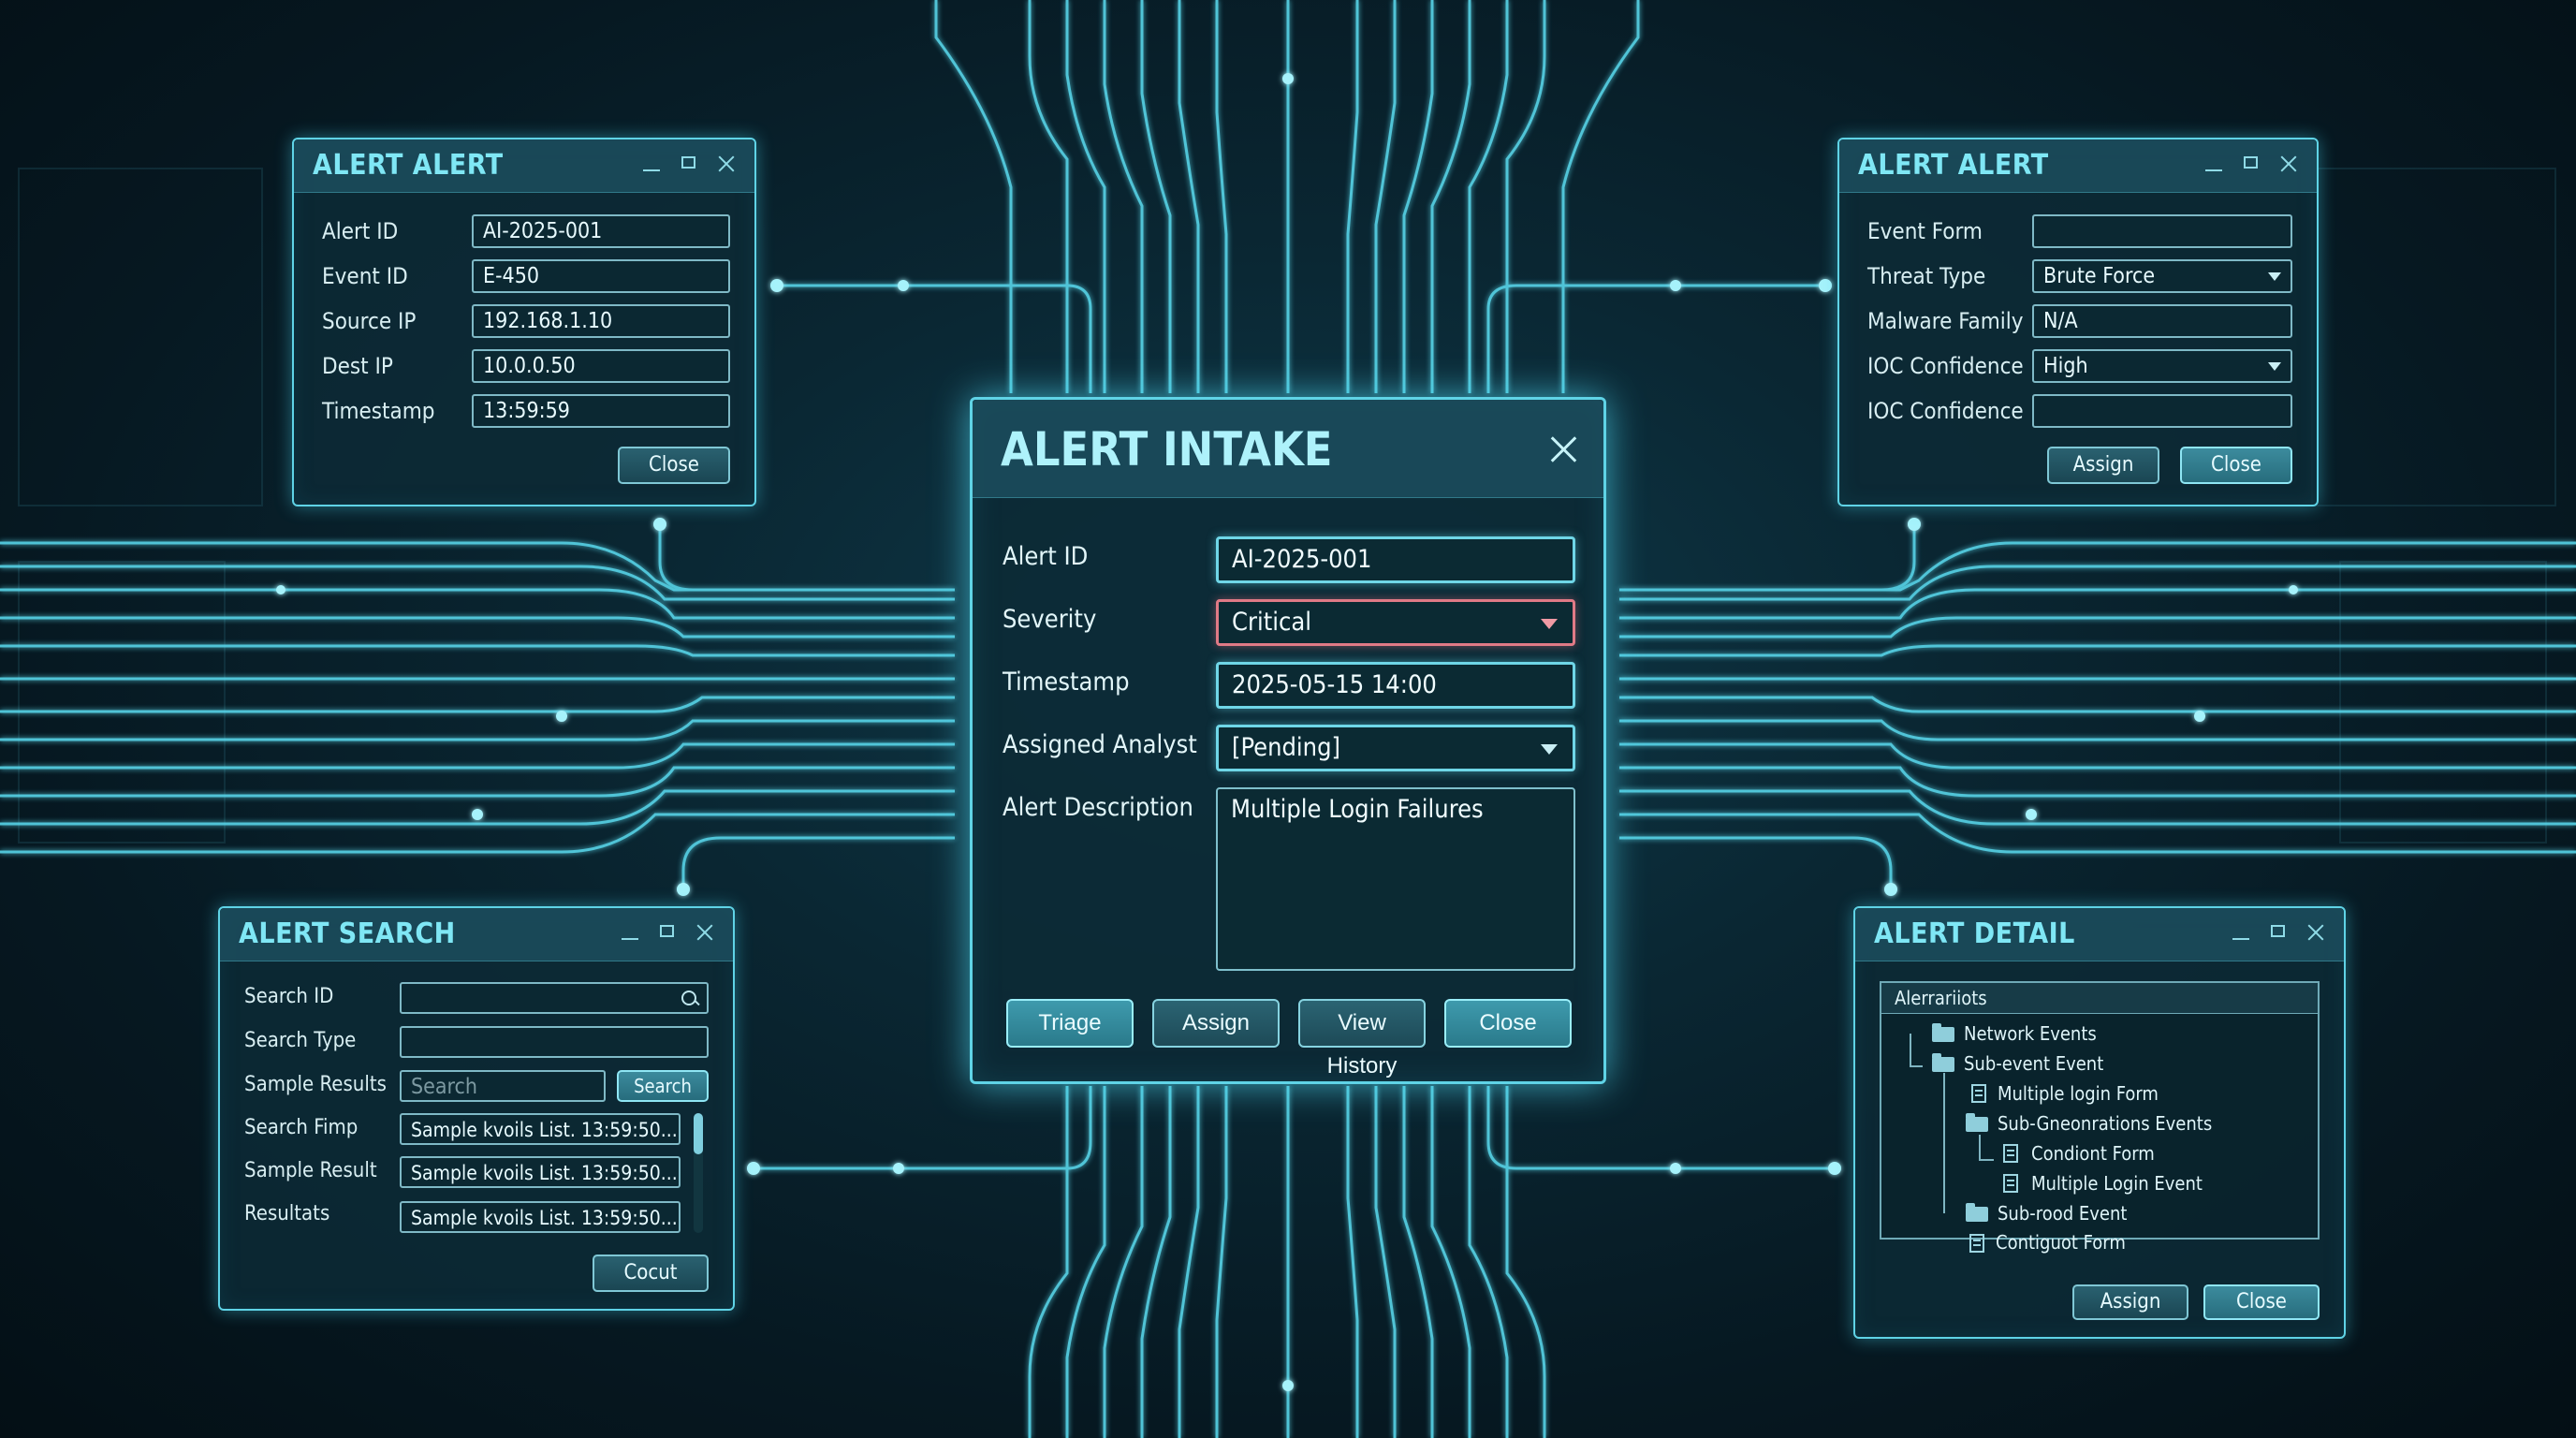  Describe the element at coordinates (1395, 748) in the screenshot. I see `assigned-analyst-select: [Pending]` at that location.